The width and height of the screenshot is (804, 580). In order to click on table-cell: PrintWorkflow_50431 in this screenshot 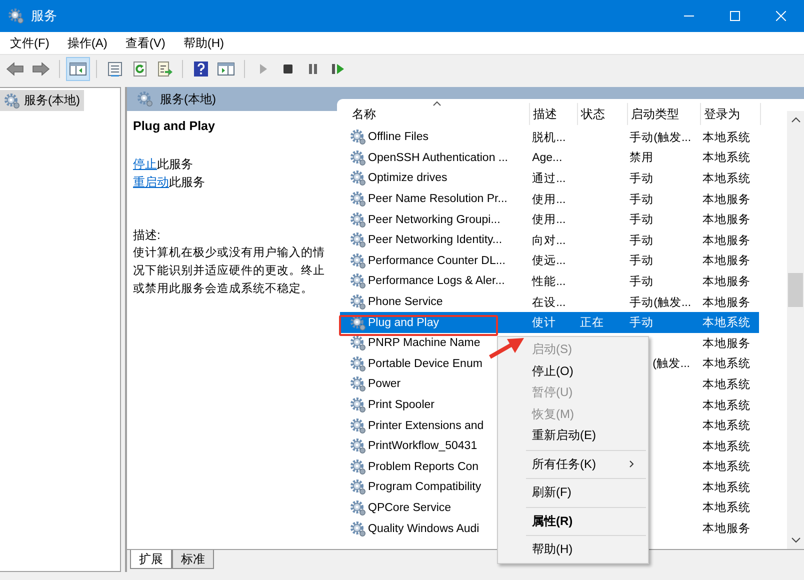, I will do `click(423, 446)`.